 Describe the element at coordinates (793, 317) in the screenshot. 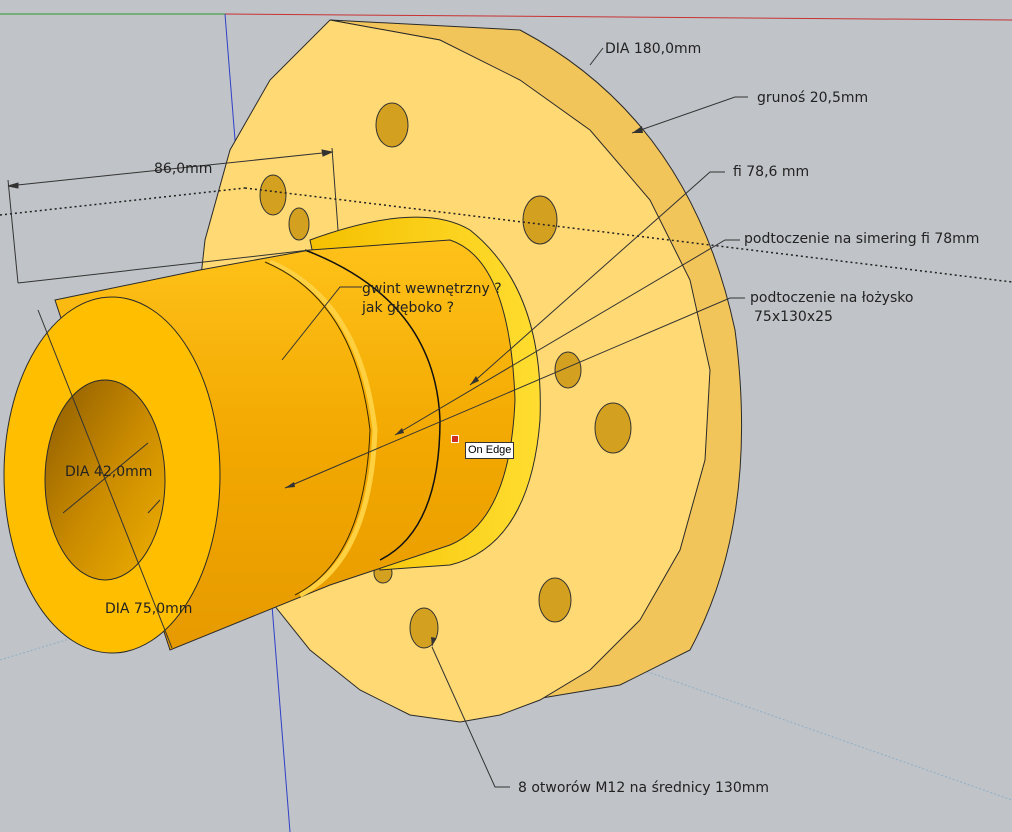

I see `label-bearing-groove-line2: 75x130x25` at that location.